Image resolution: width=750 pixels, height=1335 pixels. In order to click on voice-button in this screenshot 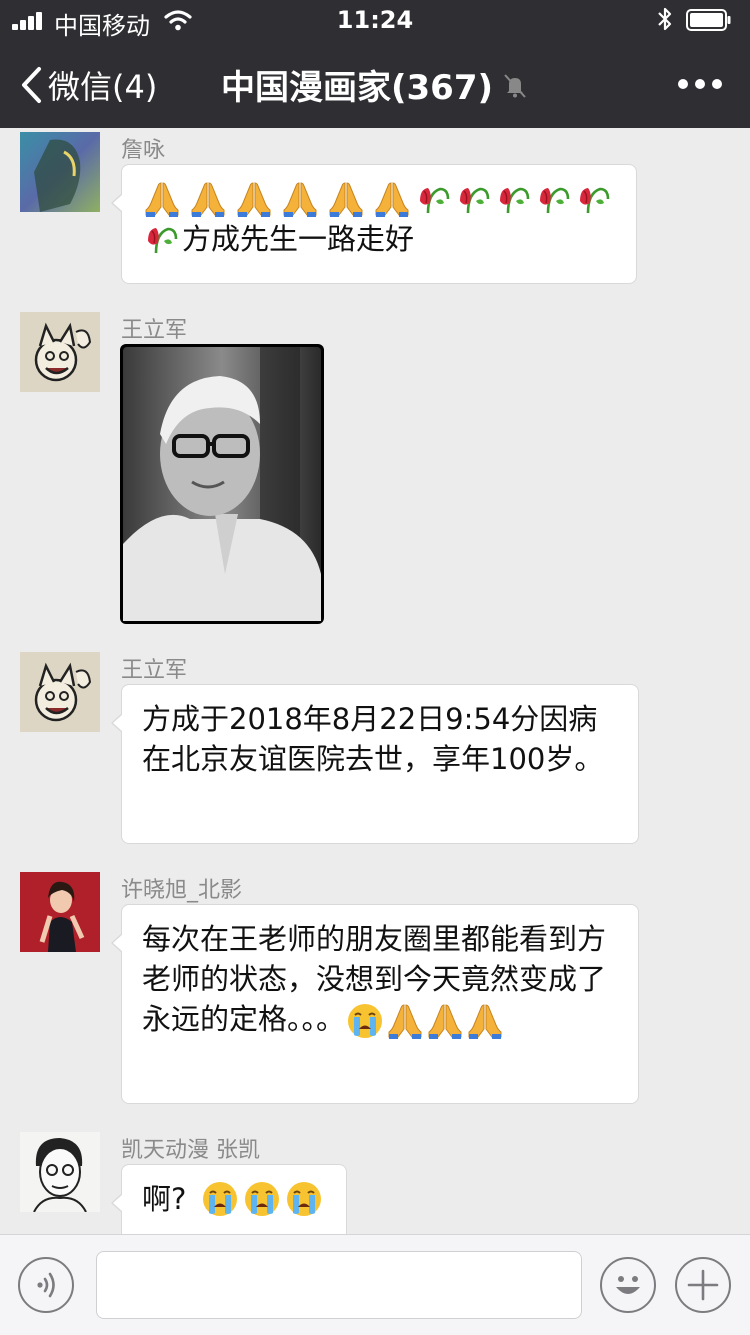, I will do `click(46, 1285)`.